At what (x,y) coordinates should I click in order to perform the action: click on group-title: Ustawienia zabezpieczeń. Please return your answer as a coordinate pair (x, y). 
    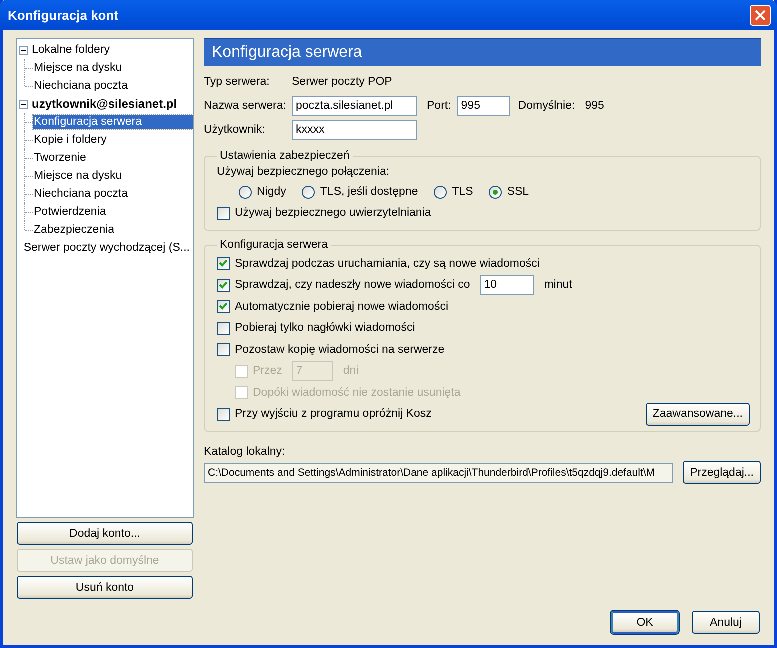
    Looking at the image, I should click on (285, 156).